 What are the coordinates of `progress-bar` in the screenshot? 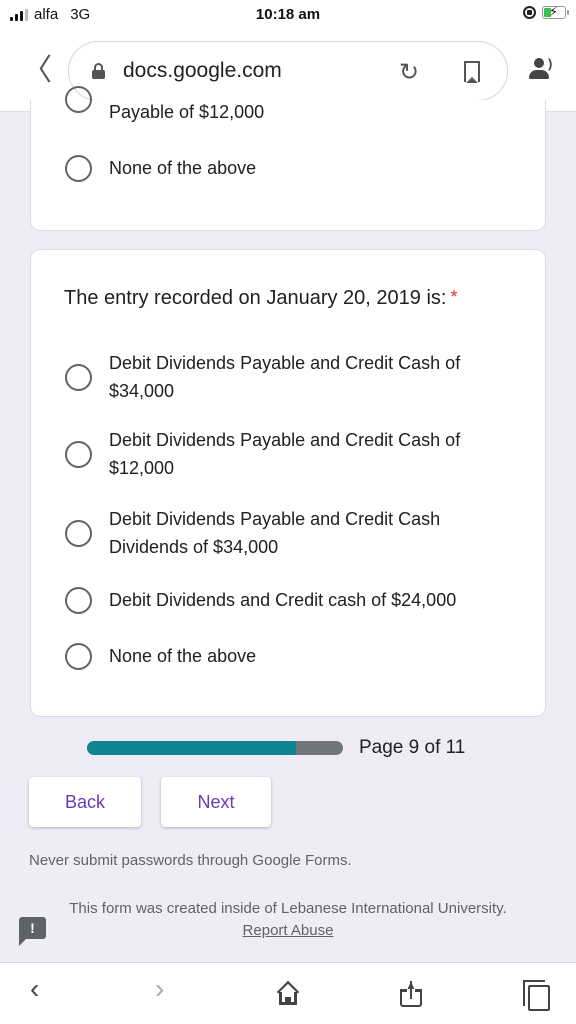 It's located at (215, 748).